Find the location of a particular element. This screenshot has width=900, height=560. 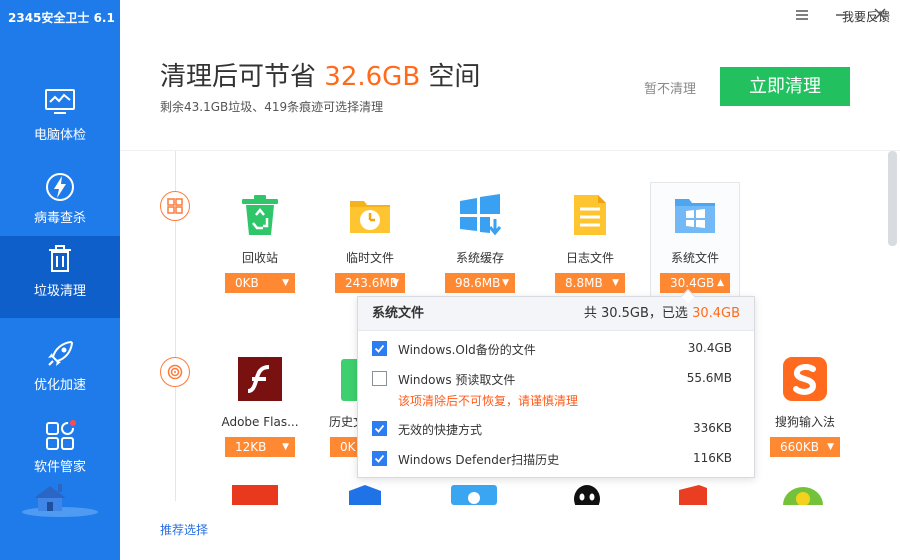

sidebar-item-label: 软件管家 is located at coordinates (59, 467).